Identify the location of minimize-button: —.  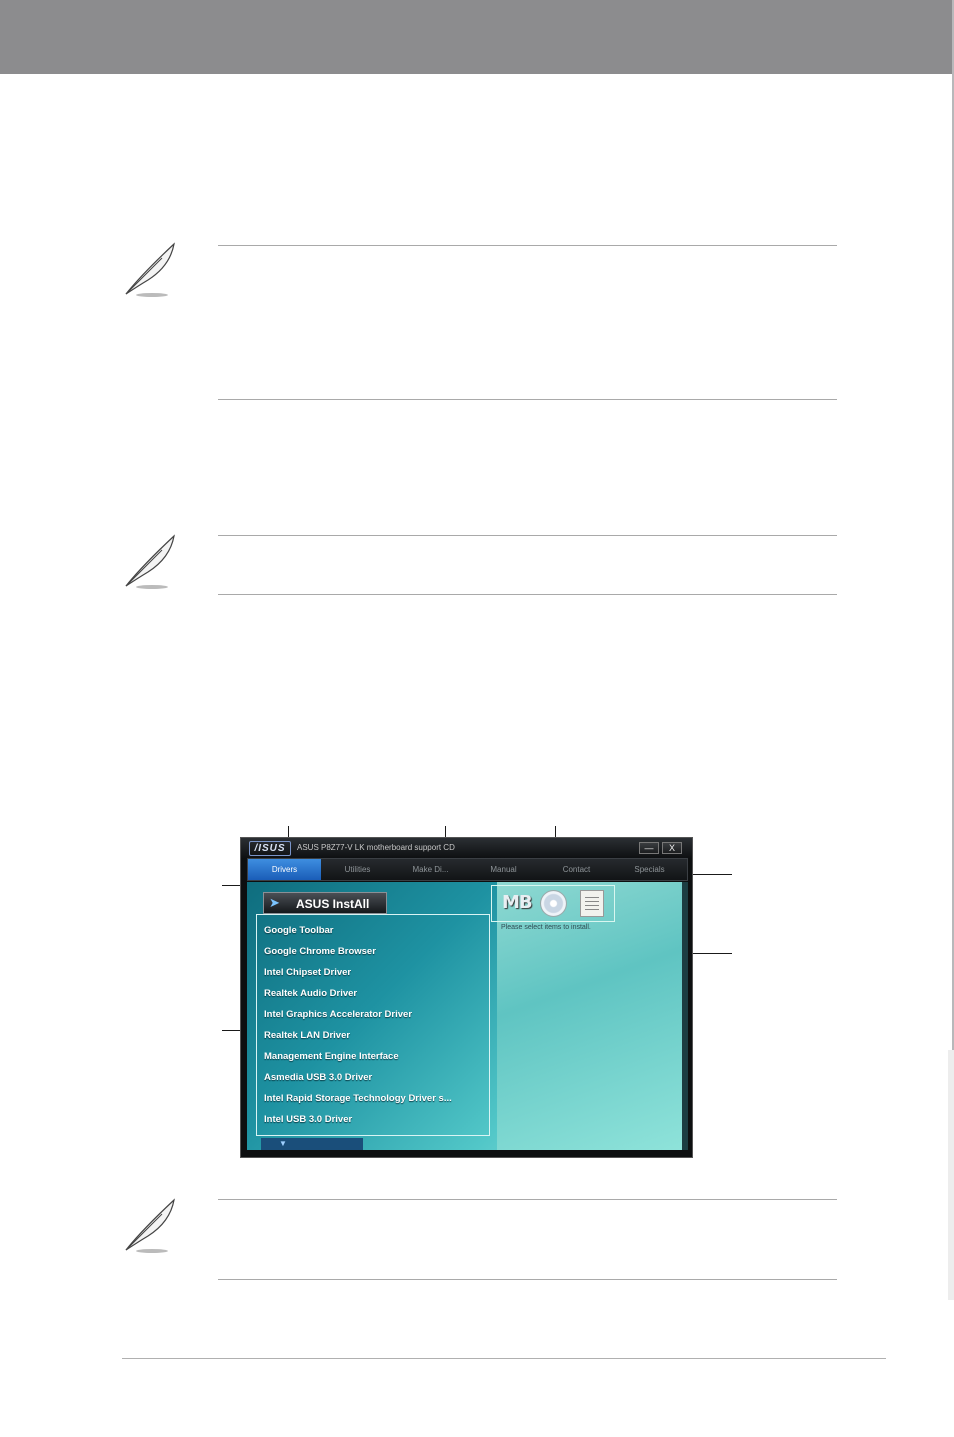
(649, 848).